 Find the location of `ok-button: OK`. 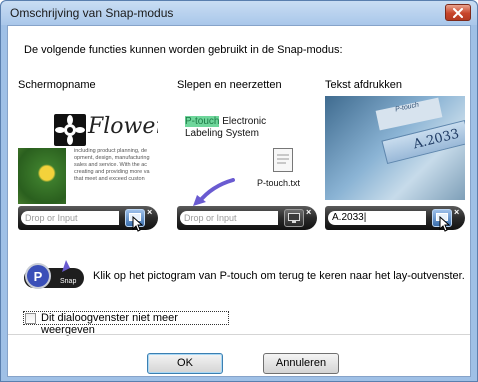

ok-button: OK is located at coordinates (185, 363).